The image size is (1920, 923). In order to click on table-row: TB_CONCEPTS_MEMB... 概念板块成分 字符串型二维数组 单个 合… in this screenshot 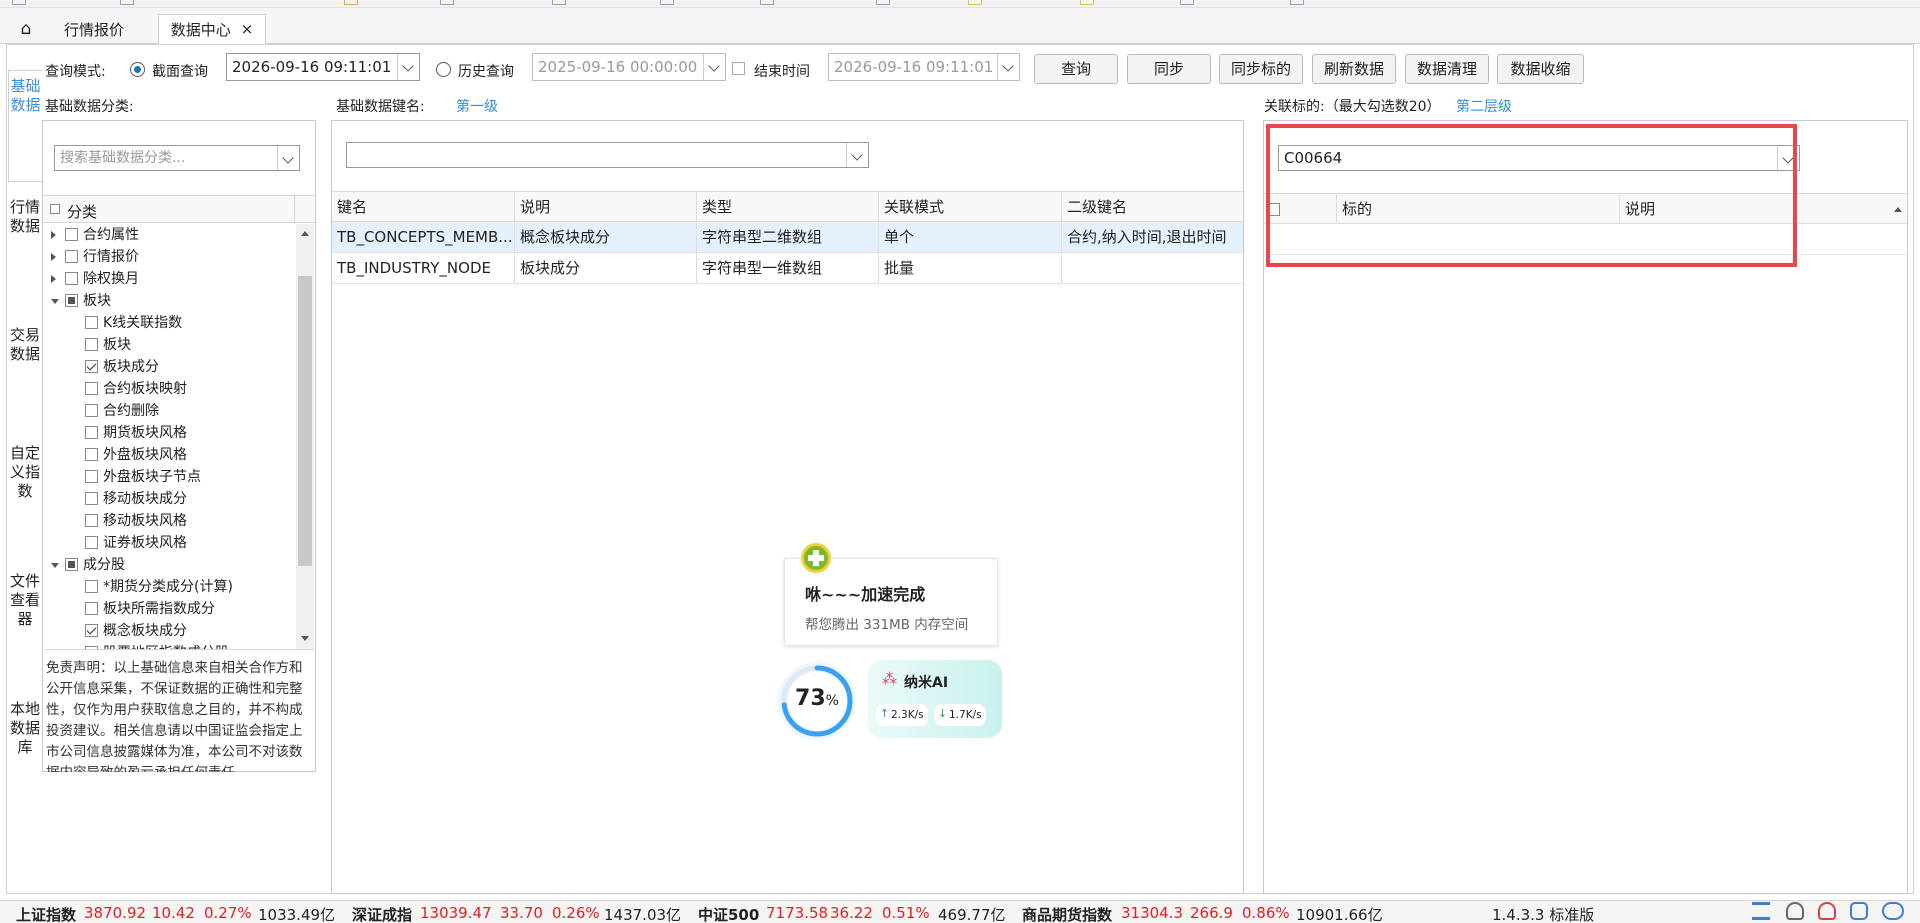, I will do `click(787, 237)`.